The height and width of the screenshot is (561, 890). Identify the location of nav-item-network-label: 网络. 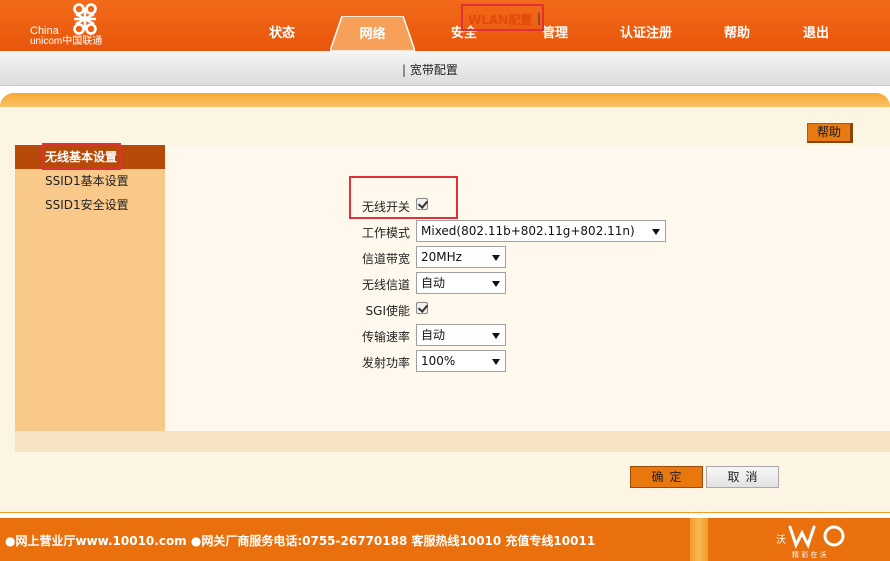
(372, 34).